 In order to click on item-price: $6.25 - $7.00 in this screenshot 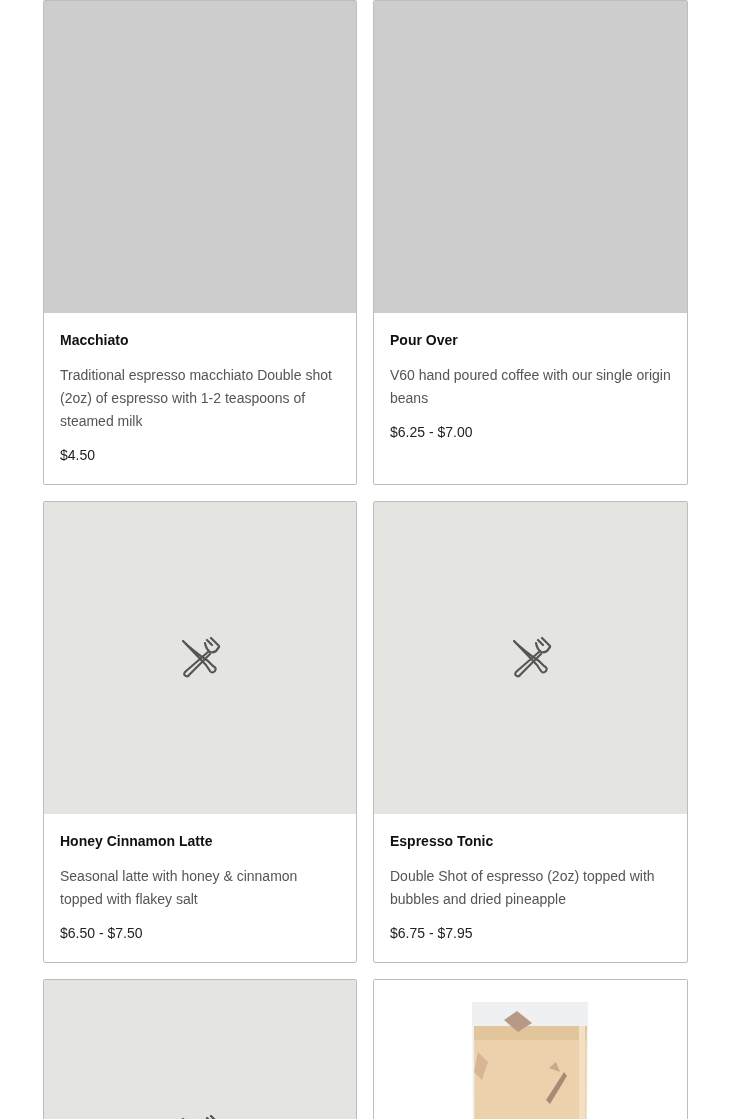, I will do `click(432, 432)`.